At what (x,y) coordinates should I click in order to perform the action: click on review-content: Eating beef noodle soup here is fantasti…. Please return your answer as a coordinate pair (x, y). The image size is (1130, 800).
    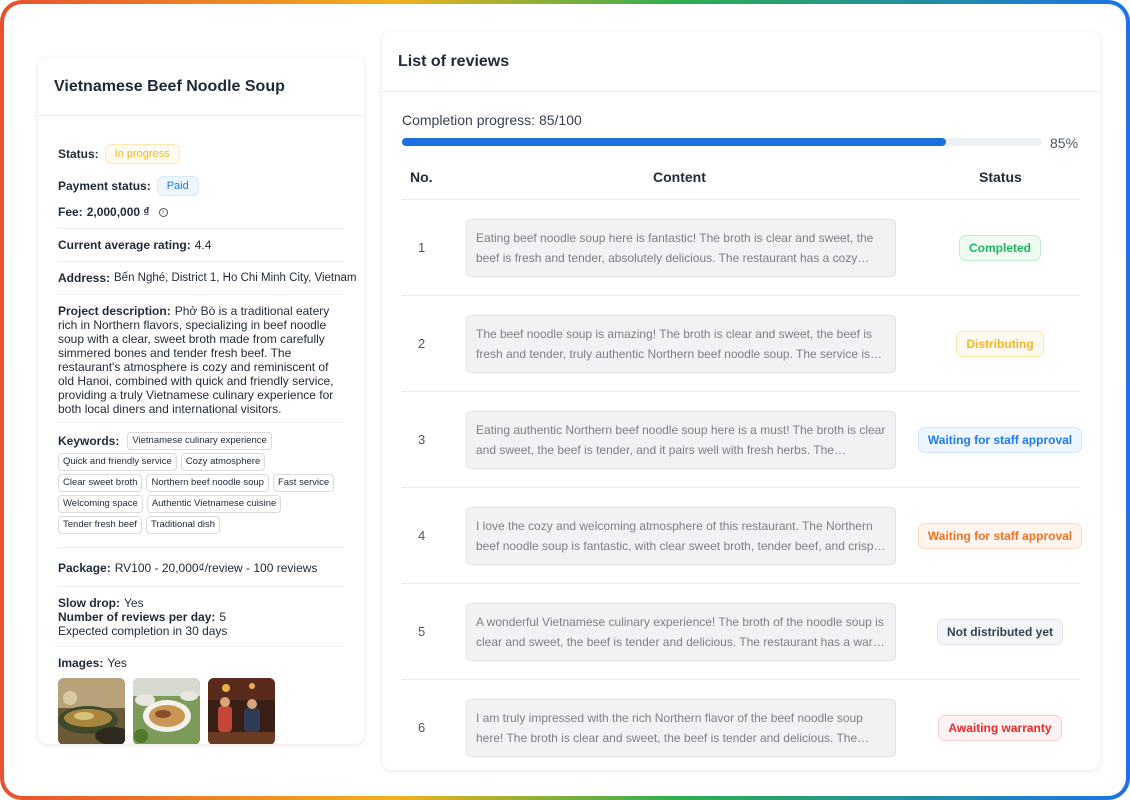
    Looking at the image, I should click on (681, 248).